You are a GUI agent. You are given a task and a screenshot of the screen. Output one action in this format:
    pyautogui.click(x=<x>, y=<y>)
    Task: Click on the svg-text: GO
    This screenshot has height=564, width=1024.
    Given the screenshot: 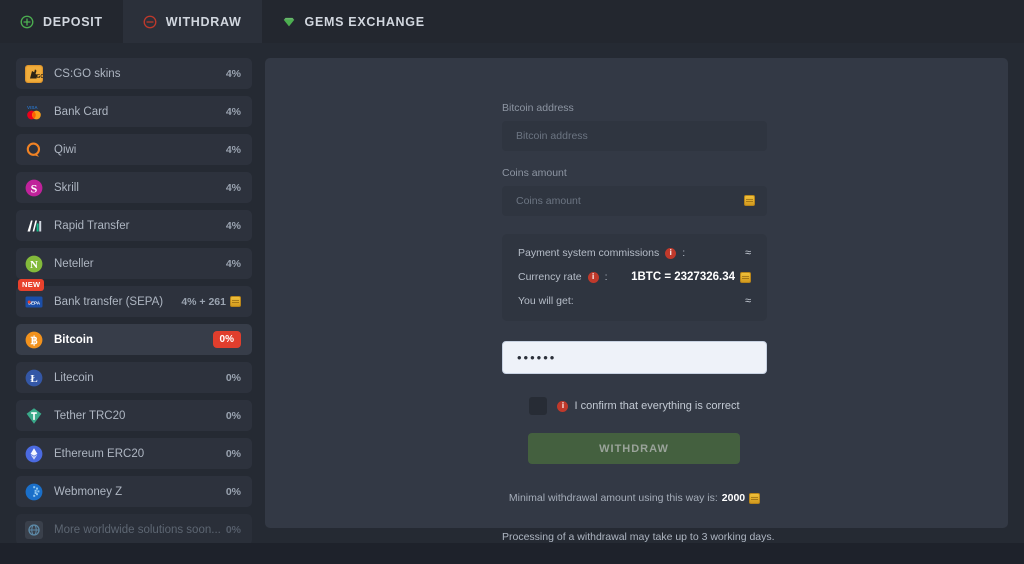 What is the action you would take?
    pyautogui.click(x=40, y=77)
    